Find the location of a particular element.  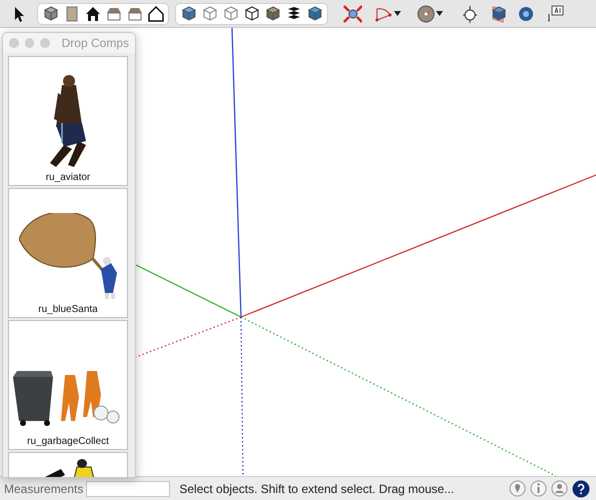

component-card: ru_aviator is located at coordinates (68, 121).